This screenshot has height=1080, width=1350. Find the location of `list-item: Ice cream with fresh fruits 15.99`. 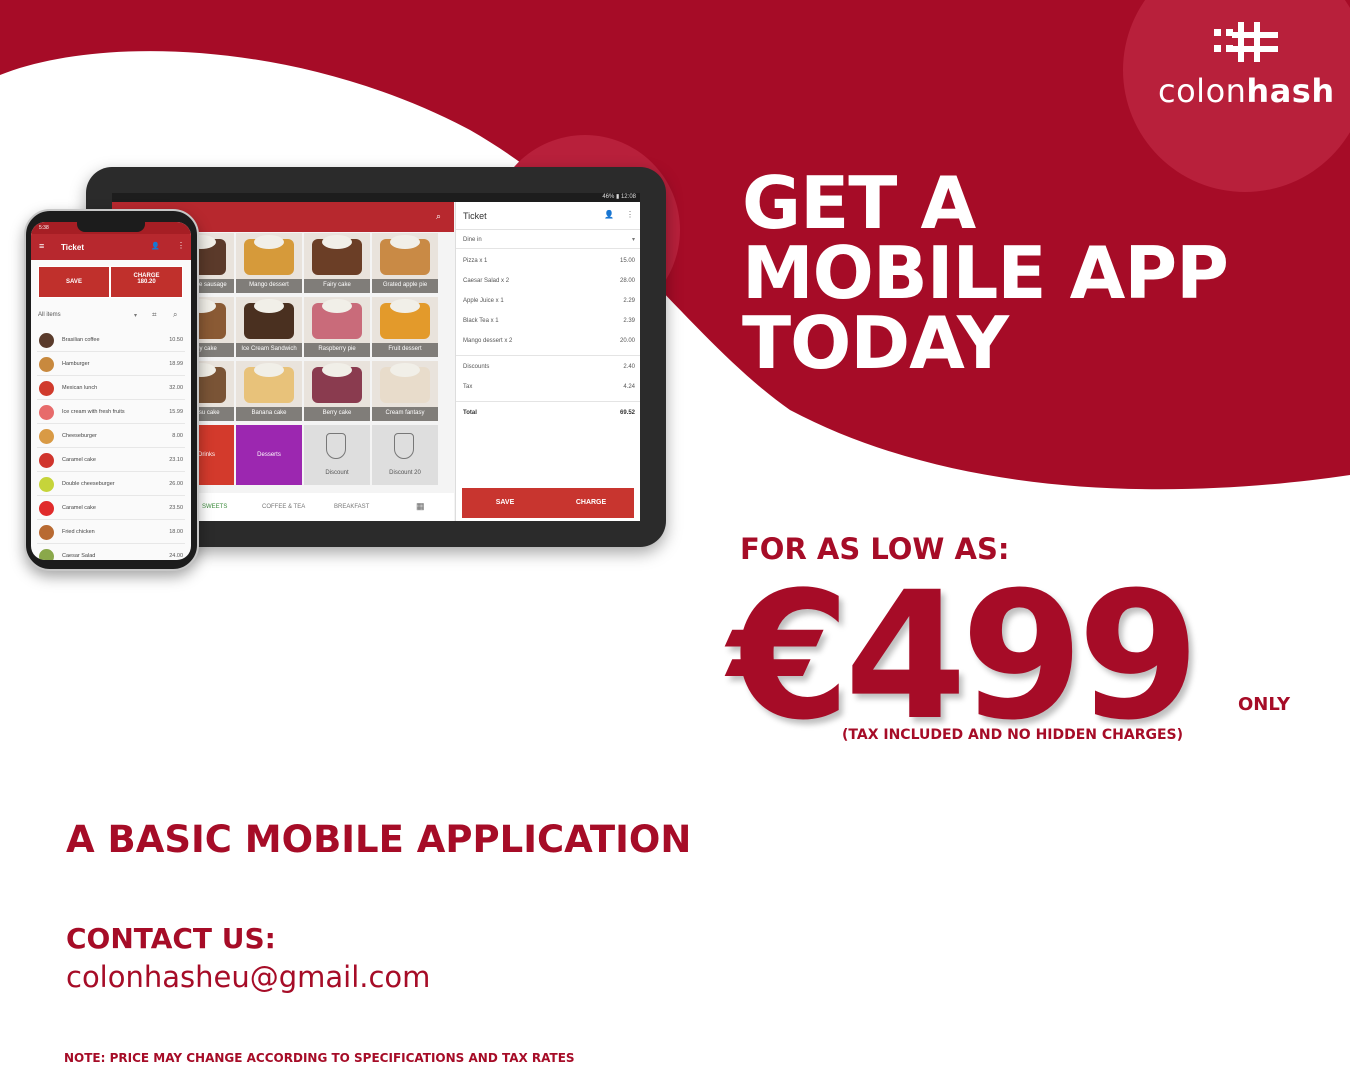

list-item: Ice cream with fresh fruits 15.99 is located at coordinates (111, 412).